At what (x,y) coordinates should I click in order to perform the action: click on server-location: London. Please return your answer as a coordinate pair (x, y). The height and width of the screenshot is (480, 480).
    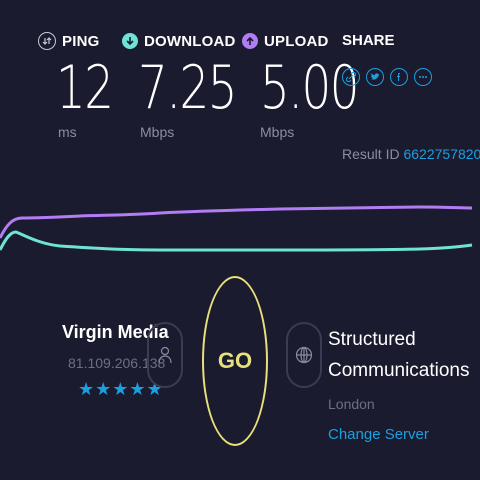
    Looking at the image, I should click on (351, 404).